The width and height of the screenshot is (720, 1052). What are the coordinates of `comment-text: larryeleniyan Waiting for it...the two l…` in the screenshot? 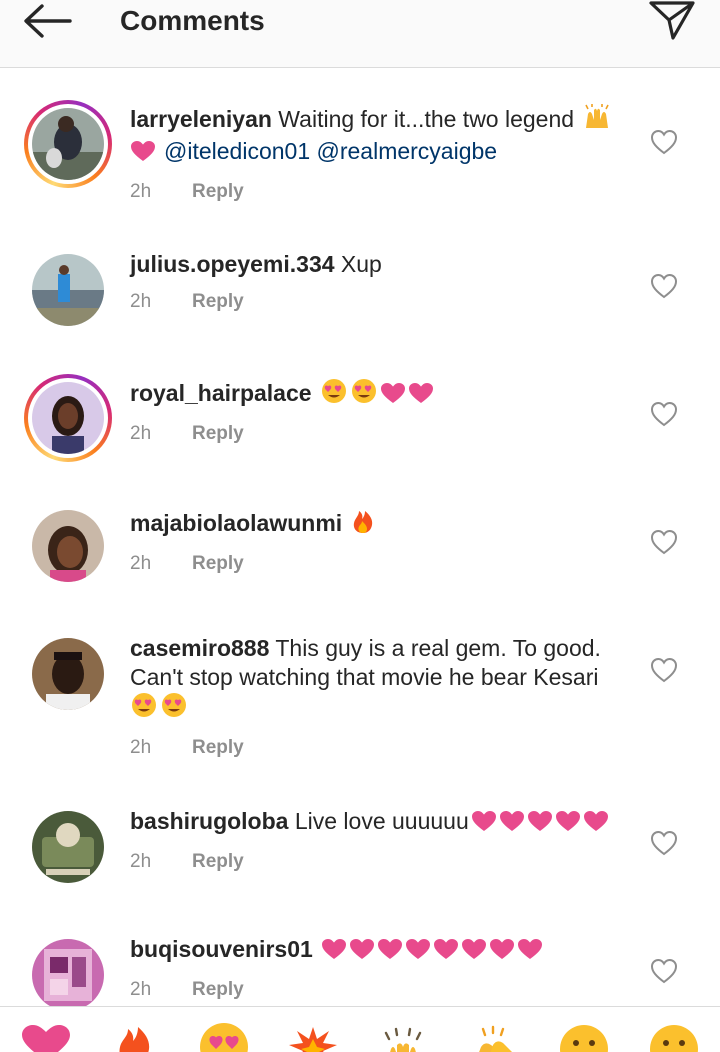 It's located at (380, 136).